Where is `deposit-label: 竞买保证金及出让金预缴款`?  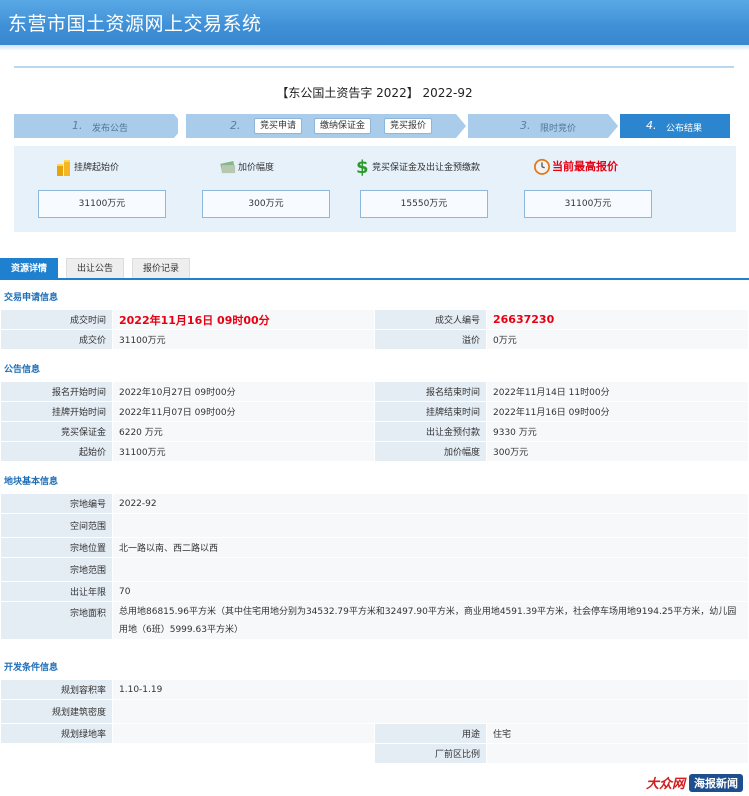
deposit-label: 竞买保证金及出让金预缴款 is located at coordinates (426, 168).